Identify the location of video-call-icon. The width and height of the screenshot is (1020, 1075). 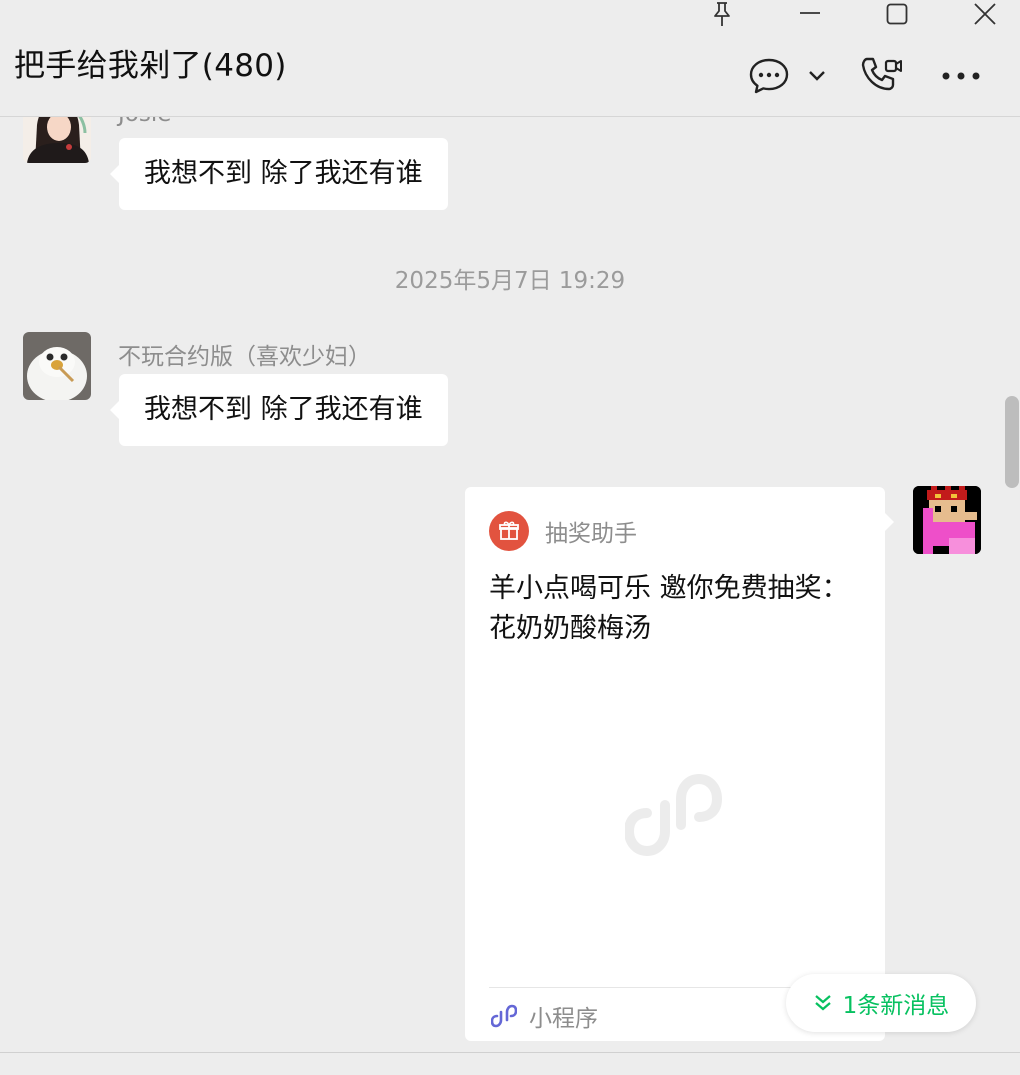
(882, 76).